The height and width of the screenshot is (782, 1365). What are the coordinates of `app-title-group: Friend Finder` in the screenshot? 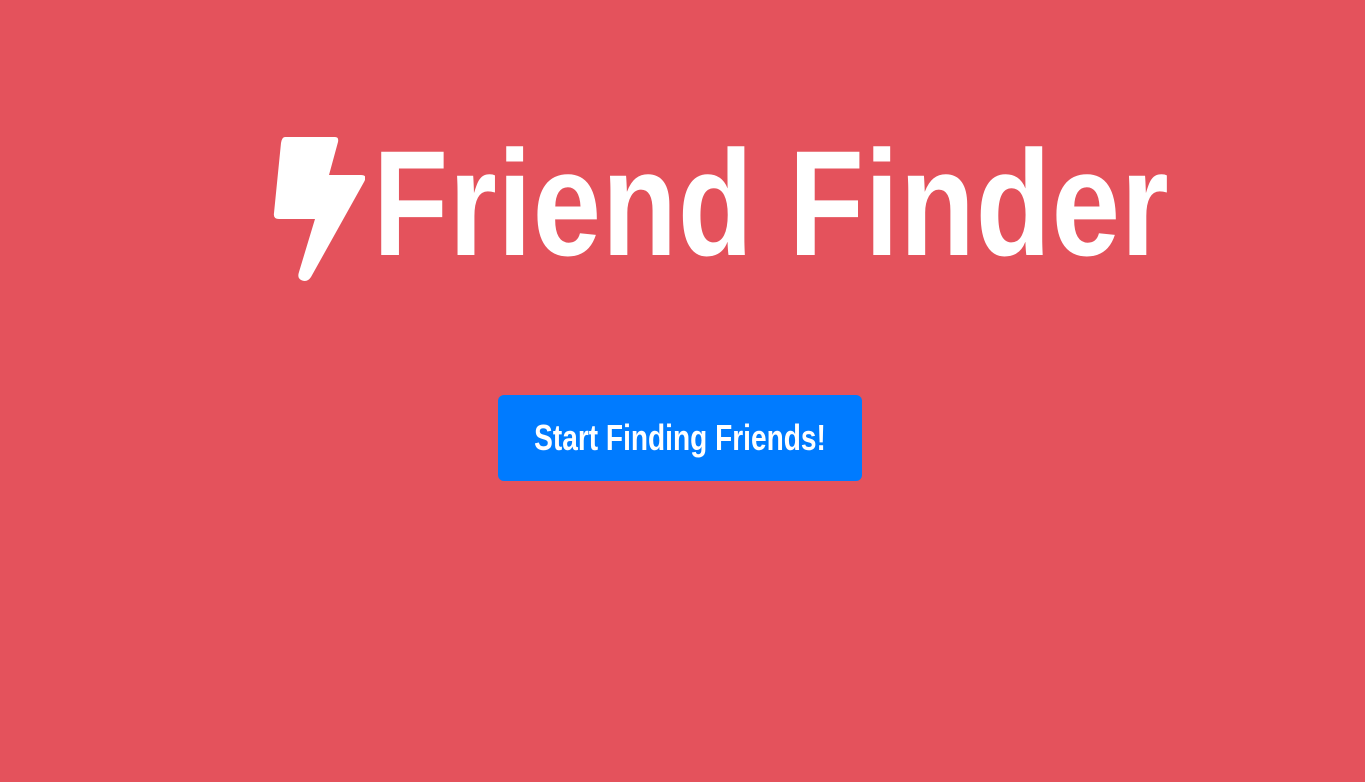 It's located at (721, 203).